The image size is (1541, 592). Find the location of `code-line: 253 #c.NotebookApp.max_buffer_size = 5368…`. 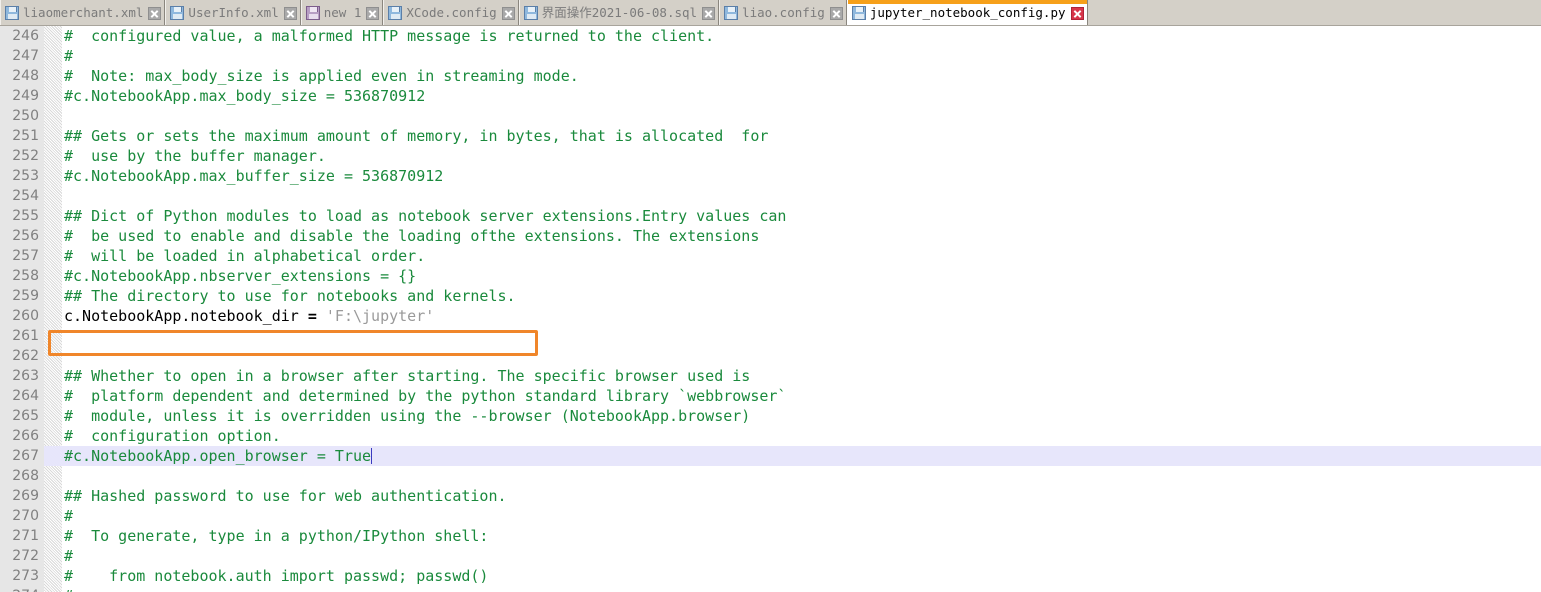

code-line: 253 #c.NotebookApp.max_buffer_size = 5368… is located at coordinates (770, 176).